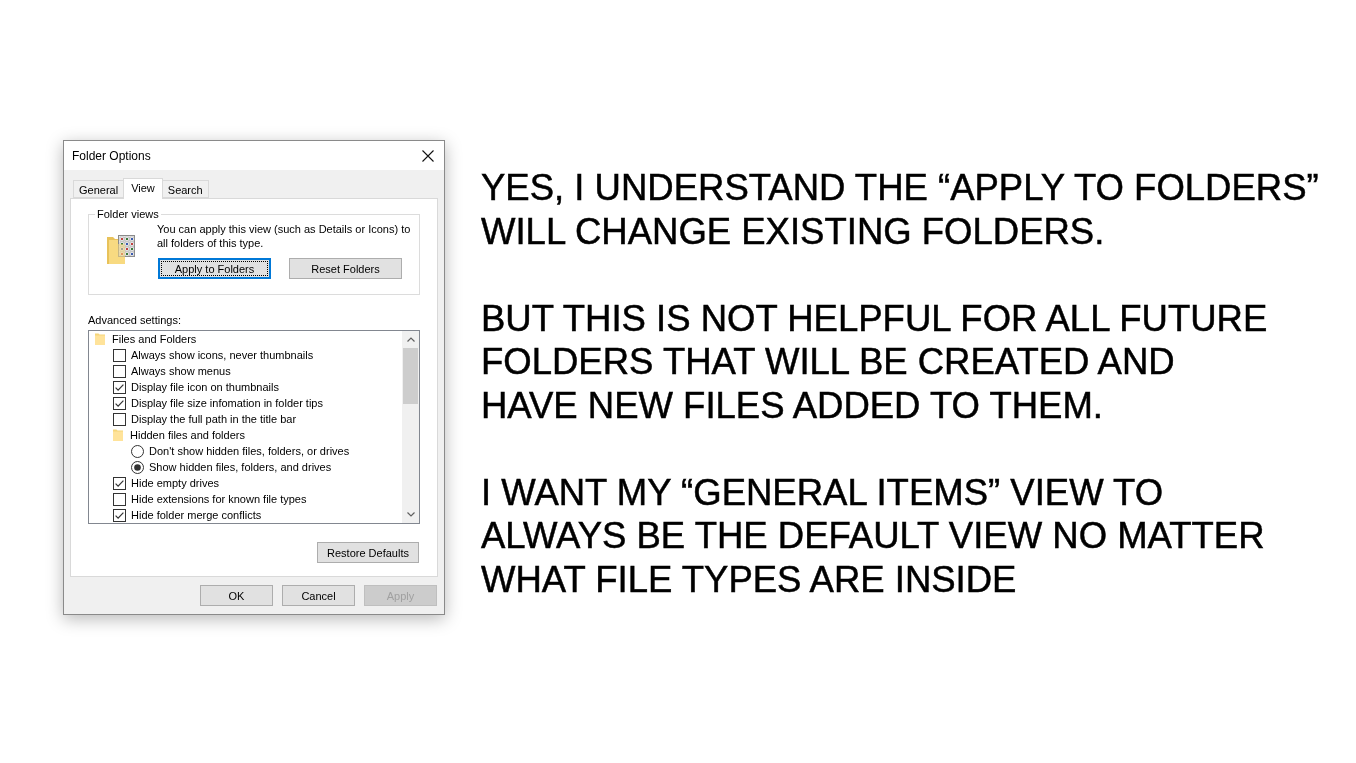 The height and width of the screenshot is (763, 1356). What do you see at coordinates (236, 595) in the screenshot?
I see `dialog-button: OK` at bounding box center [236, 595].